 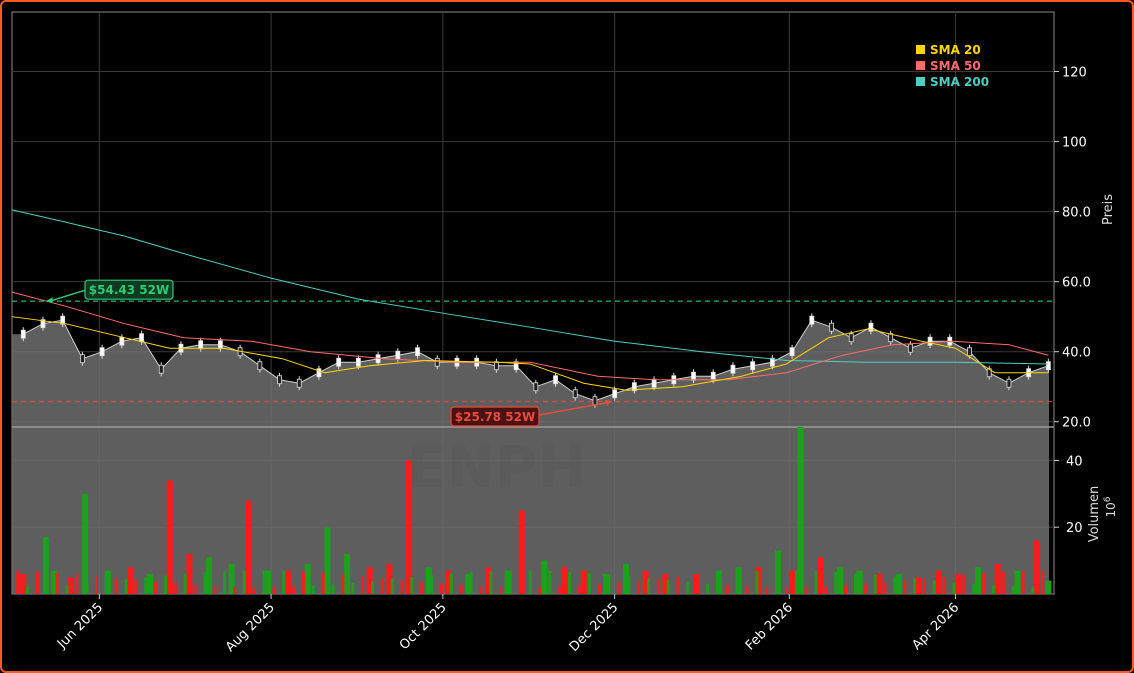 I want to click on price-tick-label: 60.0, so click(x=1076, y=283).